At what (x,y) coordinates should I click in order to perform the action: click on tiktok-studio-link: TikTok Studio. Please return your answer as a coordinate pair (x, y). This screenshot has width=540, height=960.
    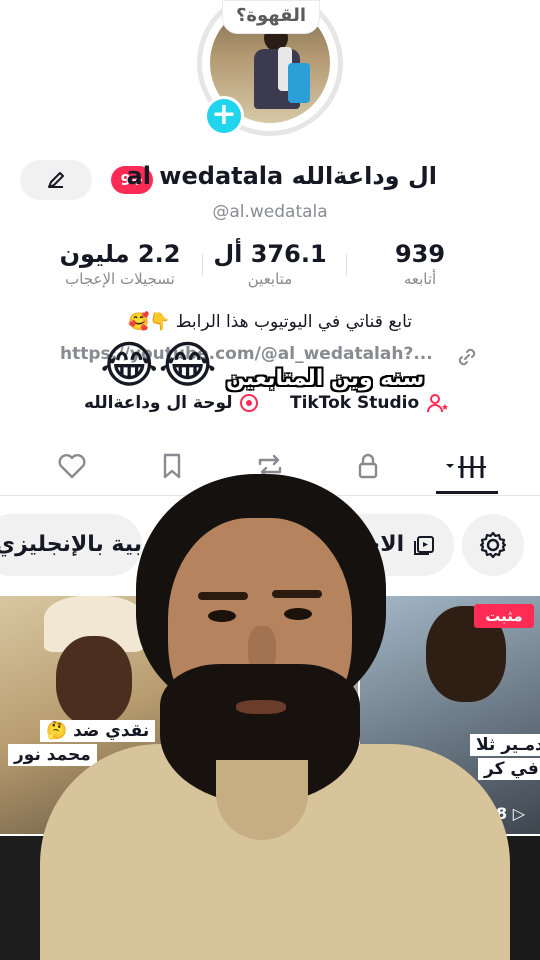
    Looking at the image, I should click on (369, 403).